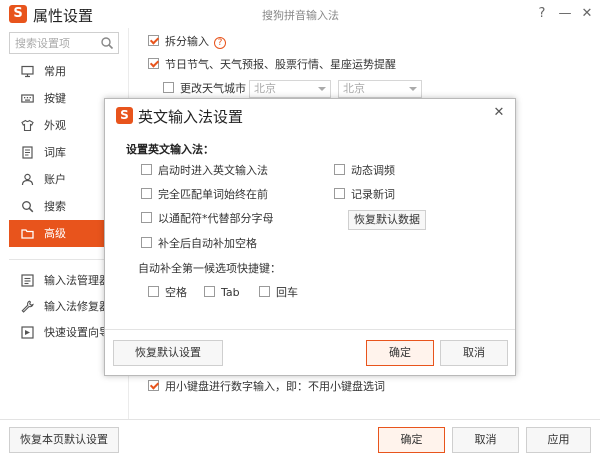 Image resolution: width=600 pixels, height=460 pixels. I want to click on sidebar-item-lexicon: 词库, so click(64, 152).